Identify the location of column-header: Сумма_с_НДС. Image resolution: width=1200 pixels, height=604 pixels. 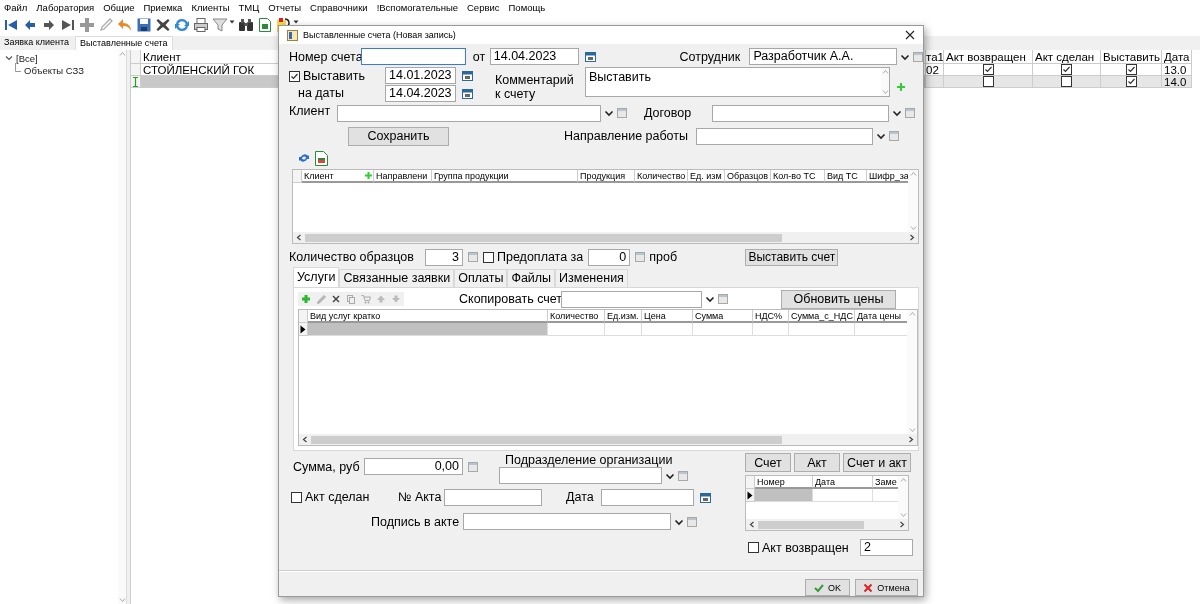
(822, 316).